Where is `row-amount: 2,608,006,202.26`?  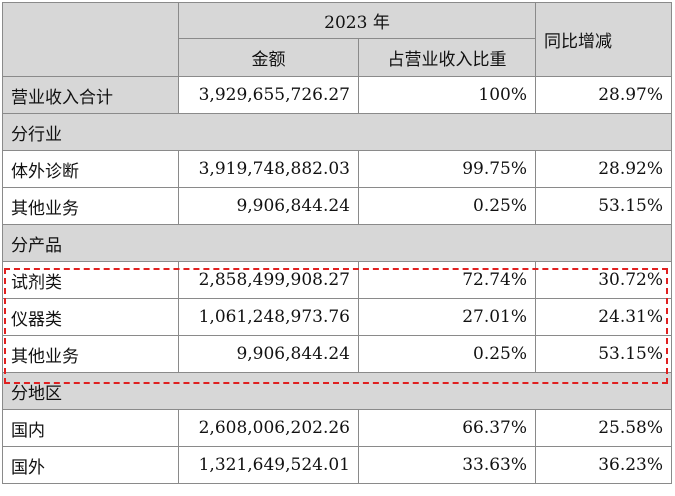 row-amount: 2,608,006,202.26 is located at coordinates (268, 428).